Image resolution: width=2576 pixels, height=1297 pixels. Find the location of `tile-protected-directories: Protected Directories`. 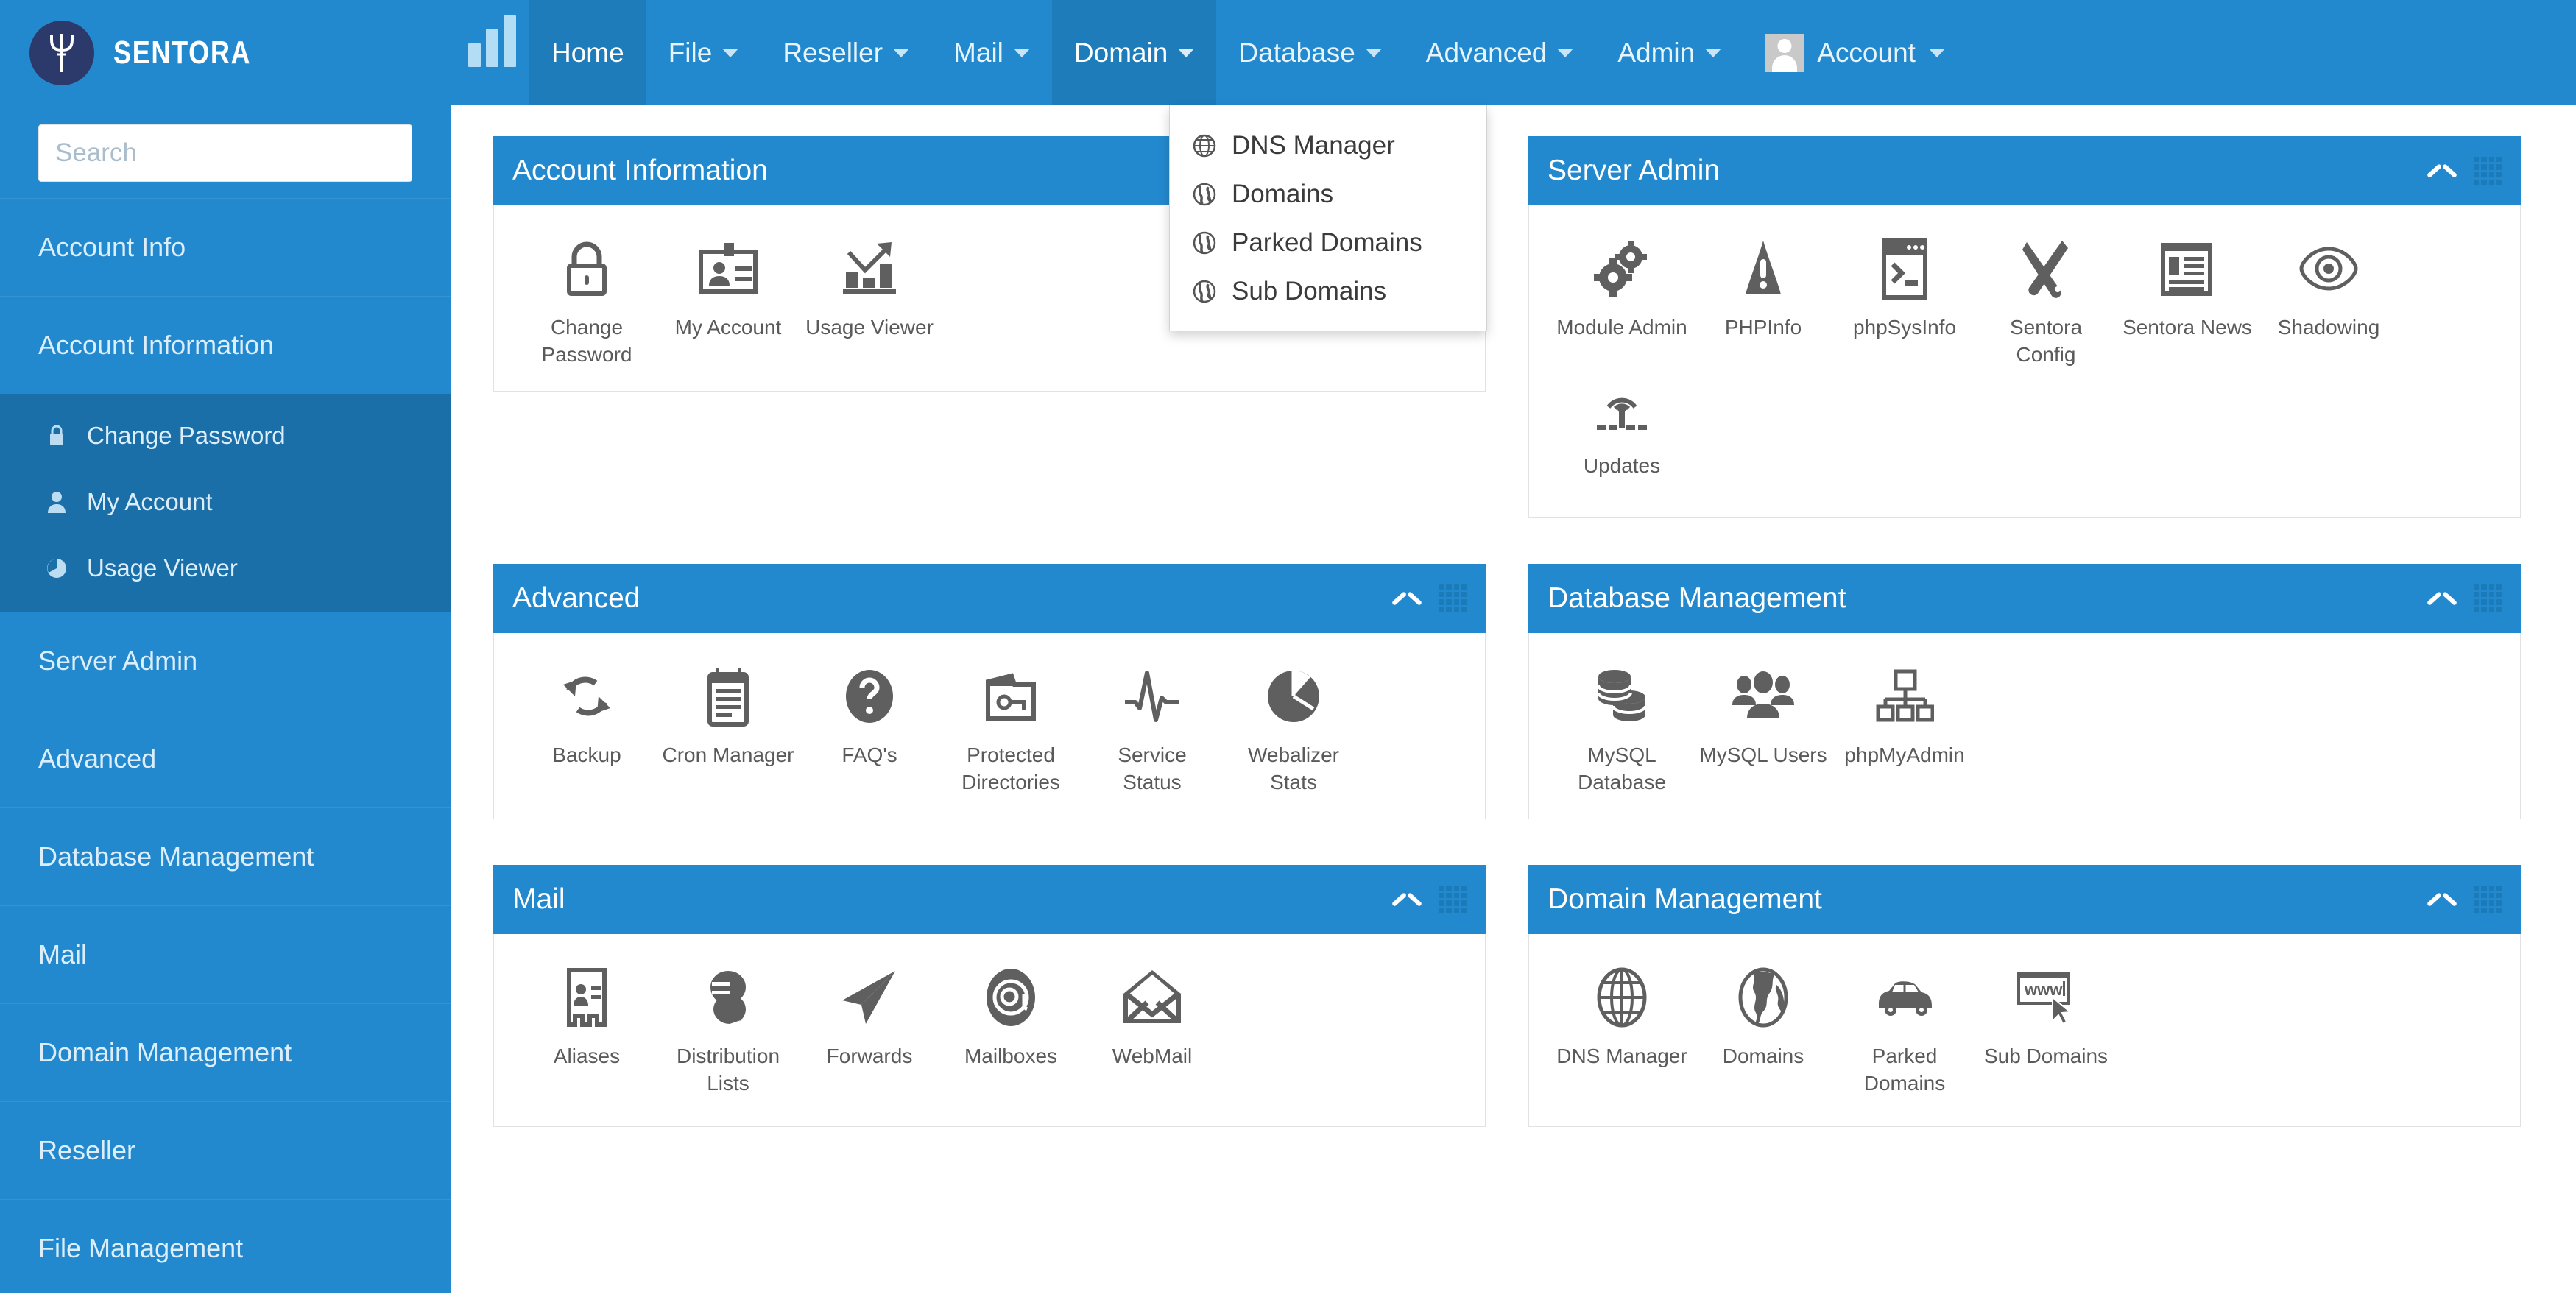

tile-protected-directories: Protected Directories is located at coordinates (1010, 727).